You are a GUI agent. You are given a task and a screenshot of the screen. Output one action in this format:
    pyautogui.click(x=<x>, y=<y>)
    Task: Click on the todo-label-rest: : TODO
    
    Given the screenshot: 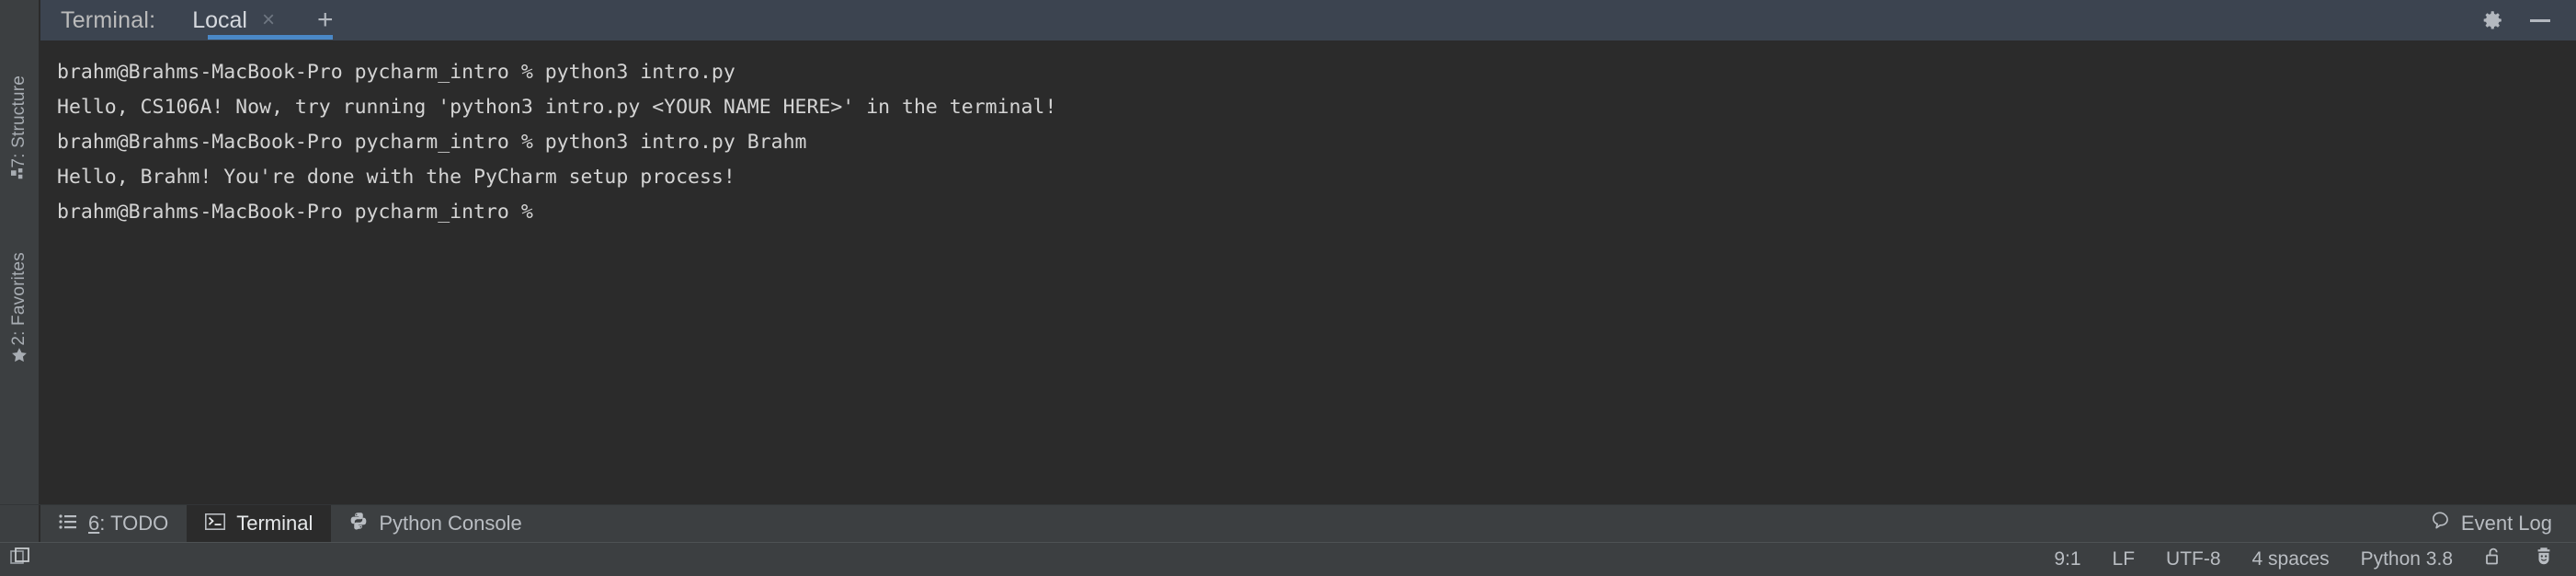 What is the action you would take?
    pyautogui.click(x=134, y=523)
    